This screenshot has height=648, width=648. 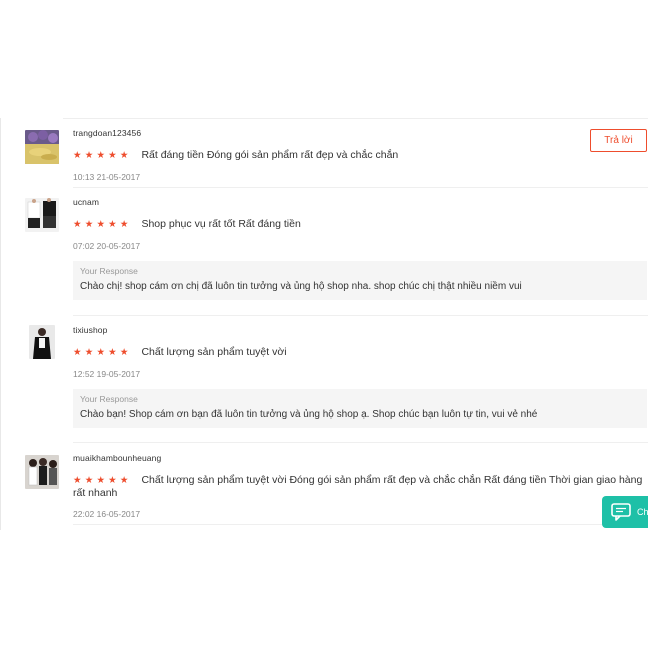 What do you see at coordinates (360, 352) in the screenshot?
I see `review-comment-line: ★★★★★ Chất lượng sản phẩm tuyệt vời` at bounding box center [360, 352].